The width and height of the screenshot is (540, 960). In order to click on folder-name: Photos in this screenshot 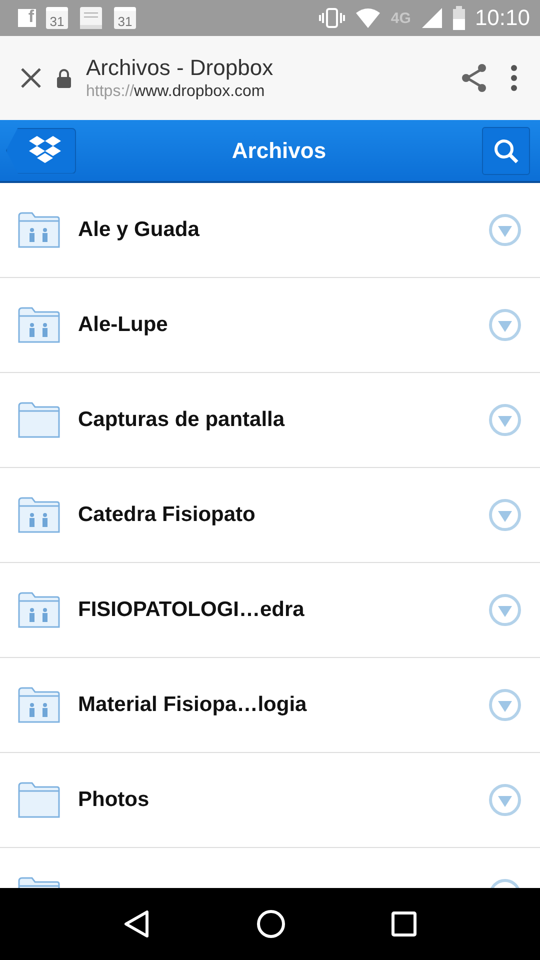, I will do `click(114, 800)`.